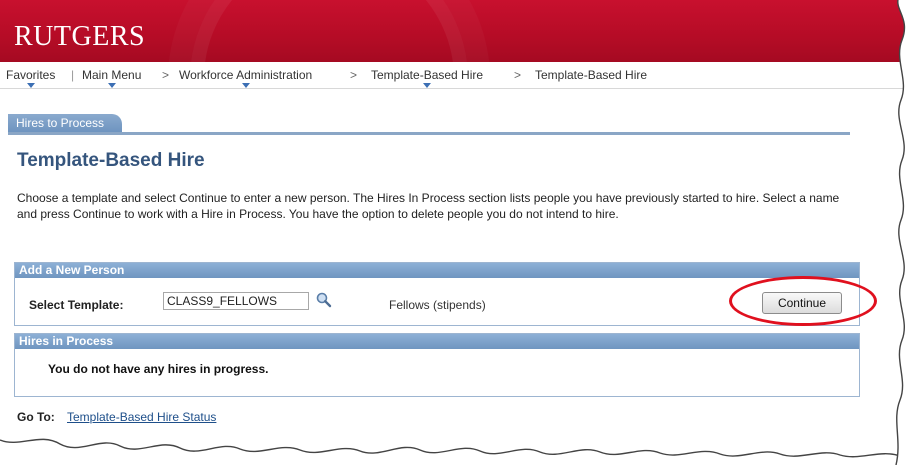 The image size is (912, 465). What do you see at coordinates (141, 417) in the screenshot?
I see `template-hire-status-link: Template-Based Hire Status` at bounding box center [141, 417].